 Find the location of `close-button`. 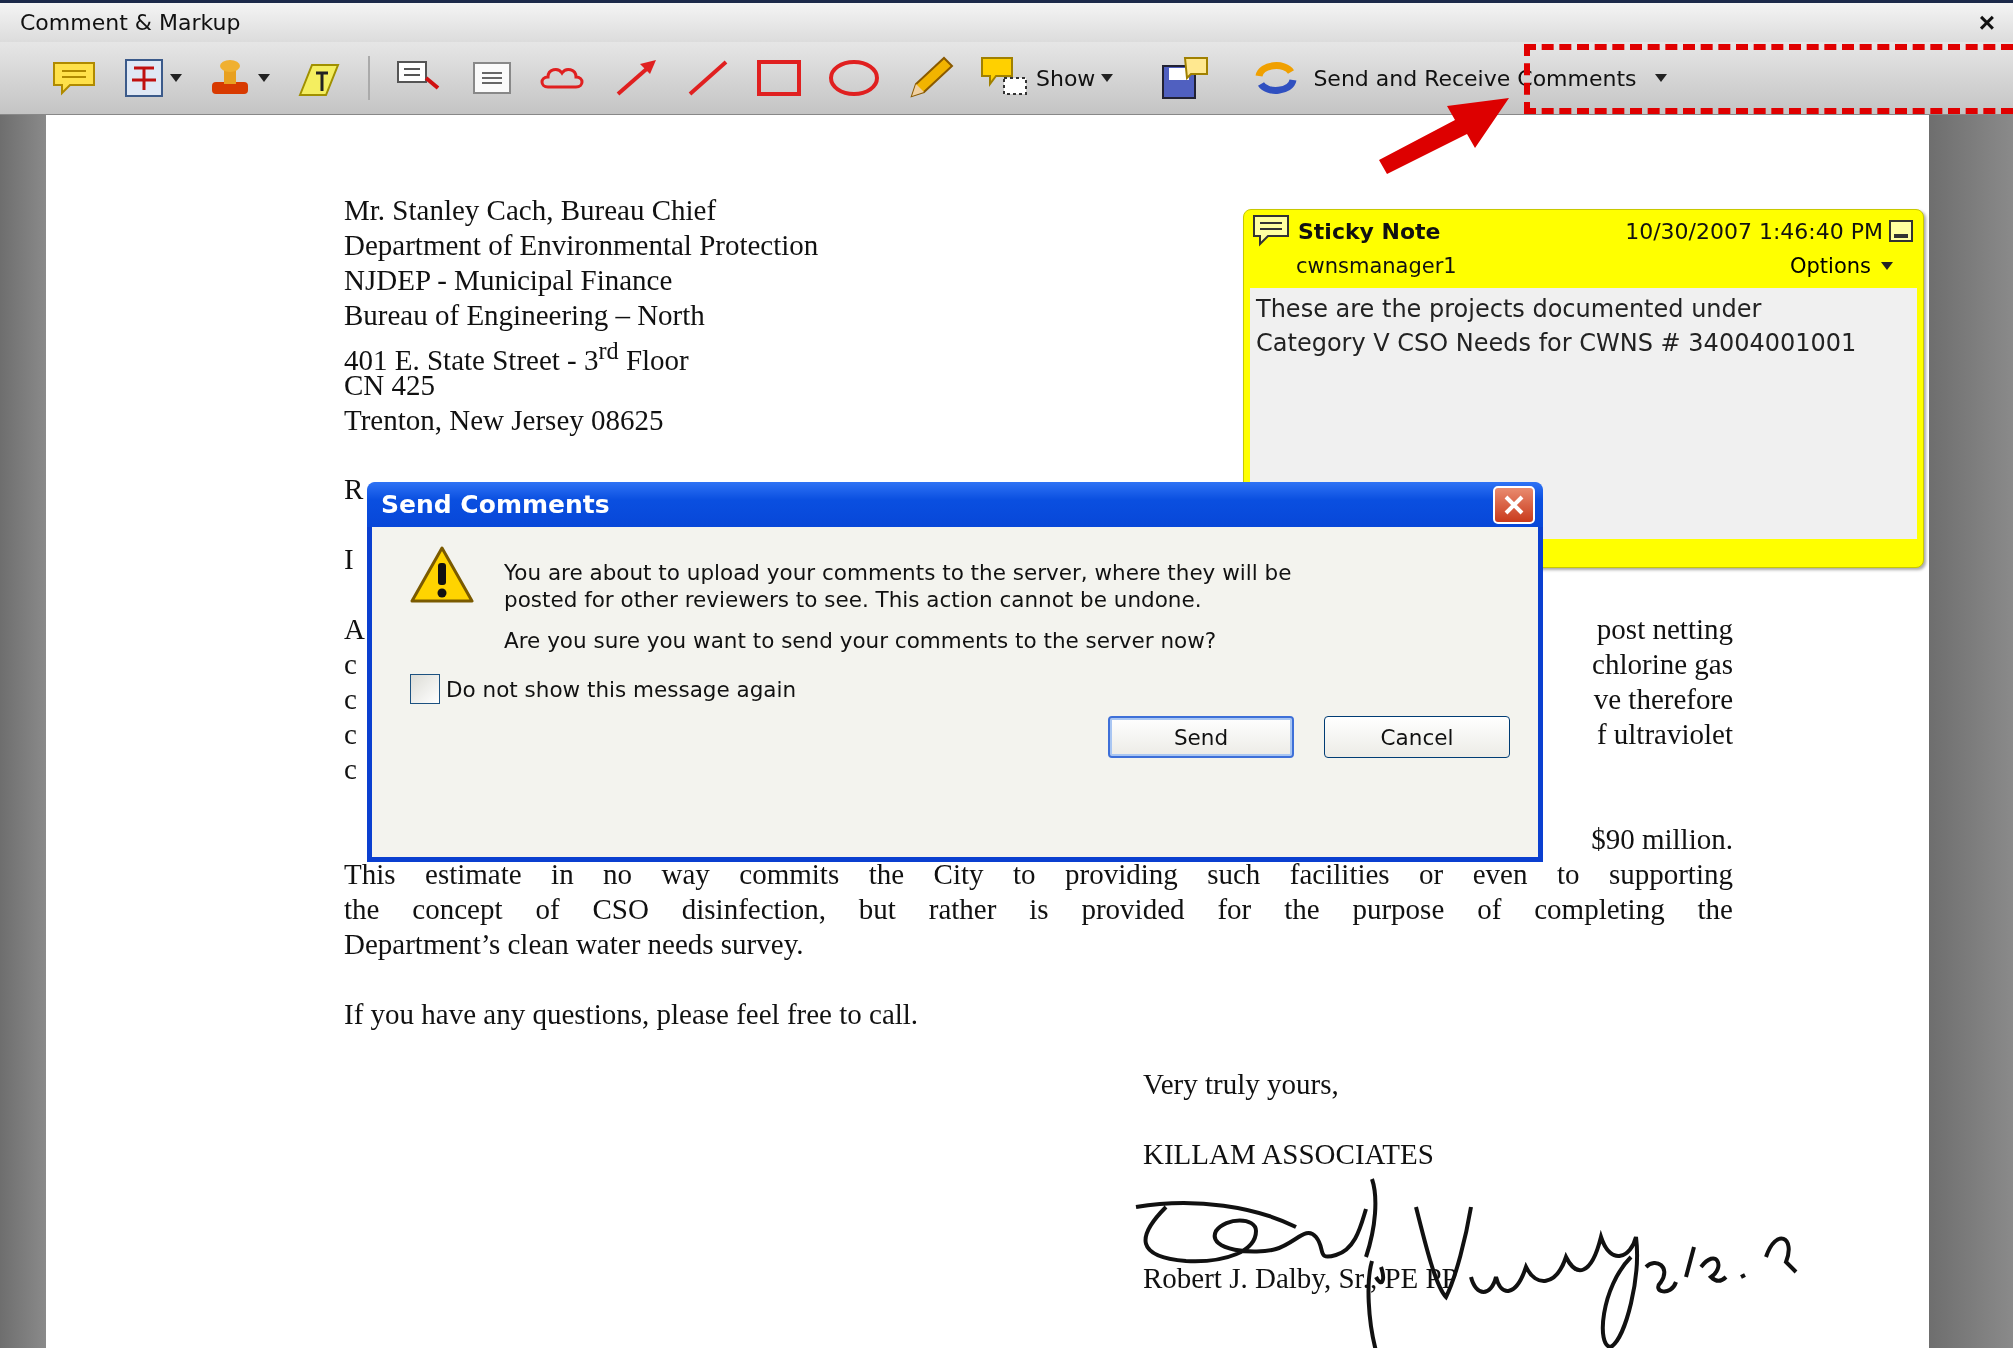

close-button is located at coordinates (1514, 504).